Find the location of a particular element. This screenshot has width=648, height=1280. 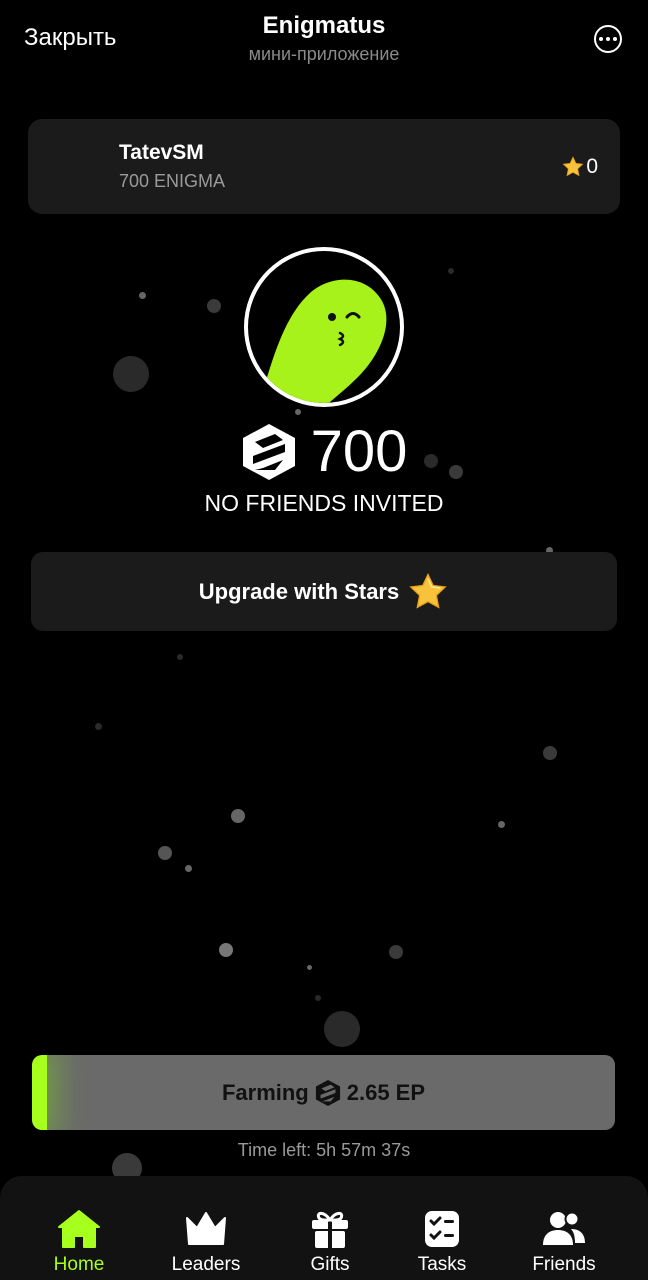

nav-item-tasks: Tasks is located at coordinates (442, 1228).